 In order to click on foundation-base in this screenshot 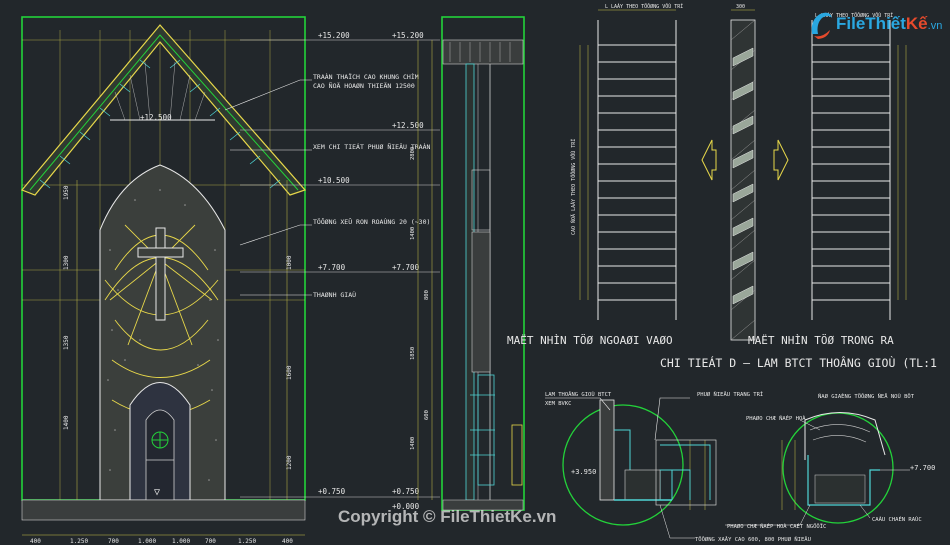, I will do `click(163, 510)`.